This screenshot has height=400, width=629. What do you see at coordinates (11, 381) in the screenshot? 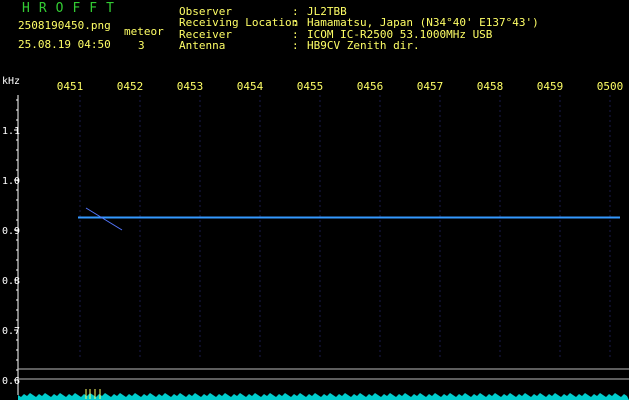
I see `y-tick-label: 0.6` at bounding box center [11, 381].